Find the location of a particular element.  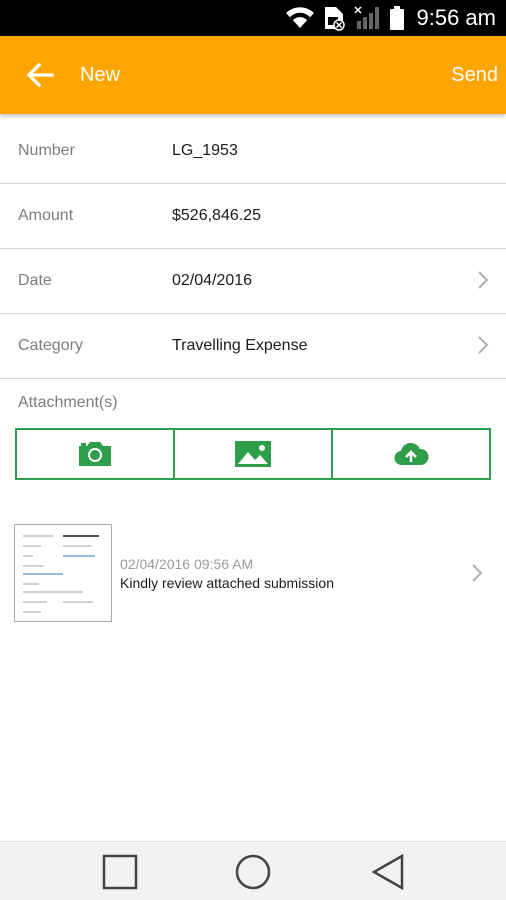

cloud-upload-icon is located at coordinates (411, 454).